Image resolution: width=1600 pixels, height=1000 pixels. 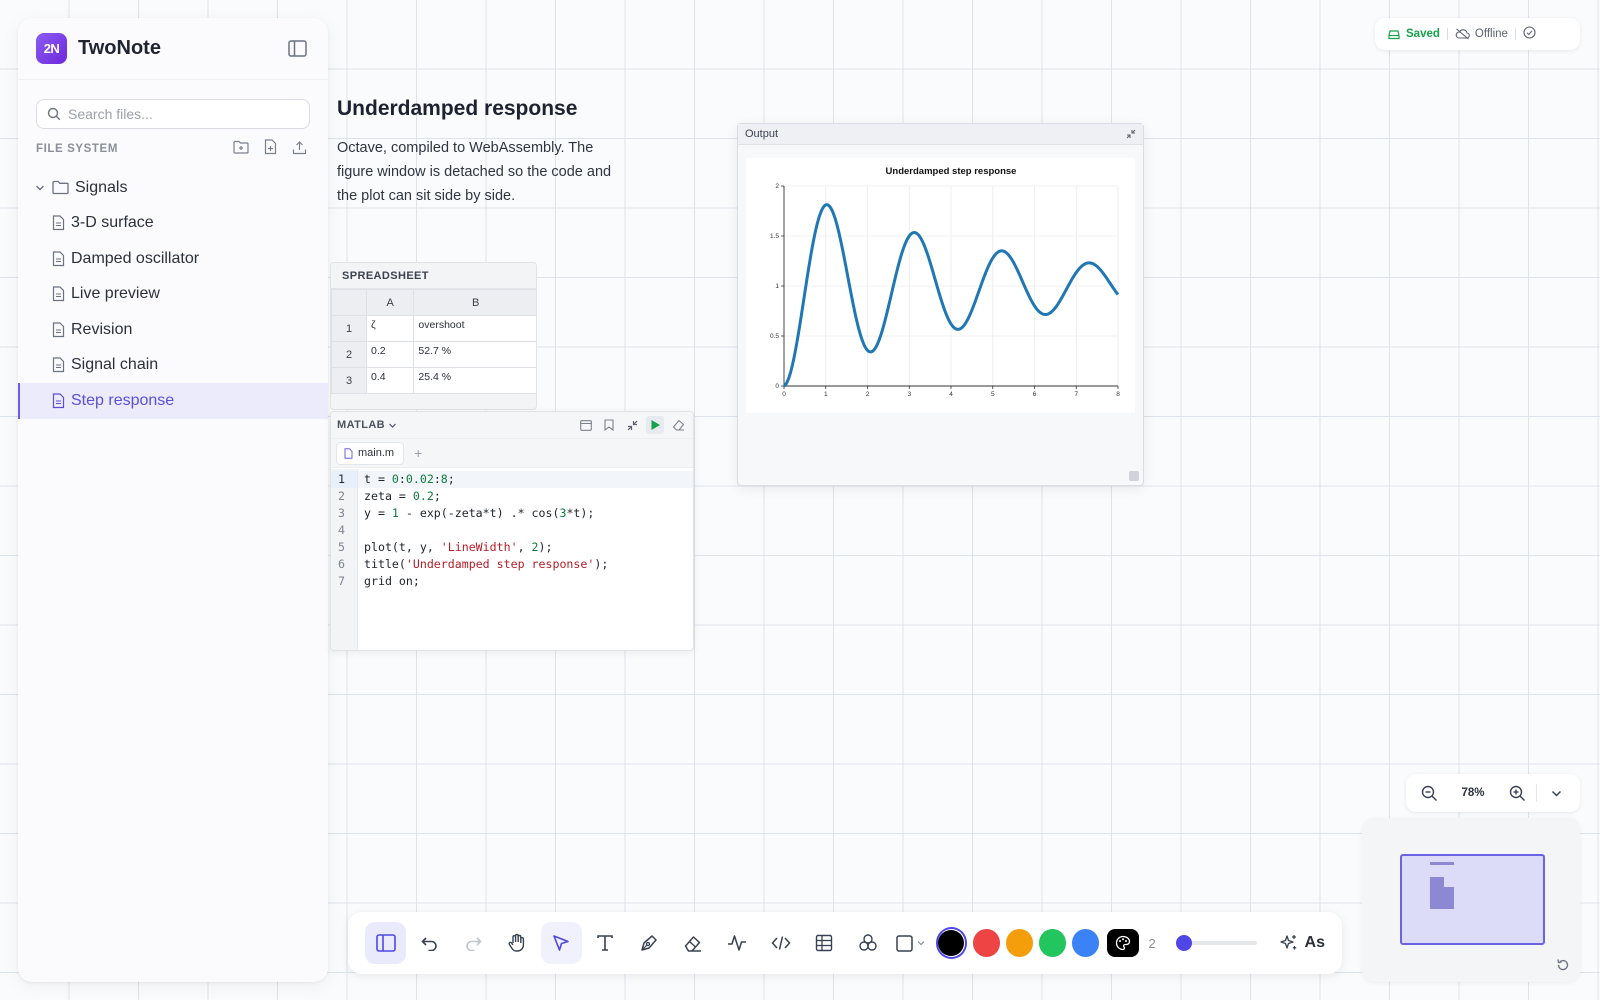 I want to click on color-fill, so click(x=951, y=943).